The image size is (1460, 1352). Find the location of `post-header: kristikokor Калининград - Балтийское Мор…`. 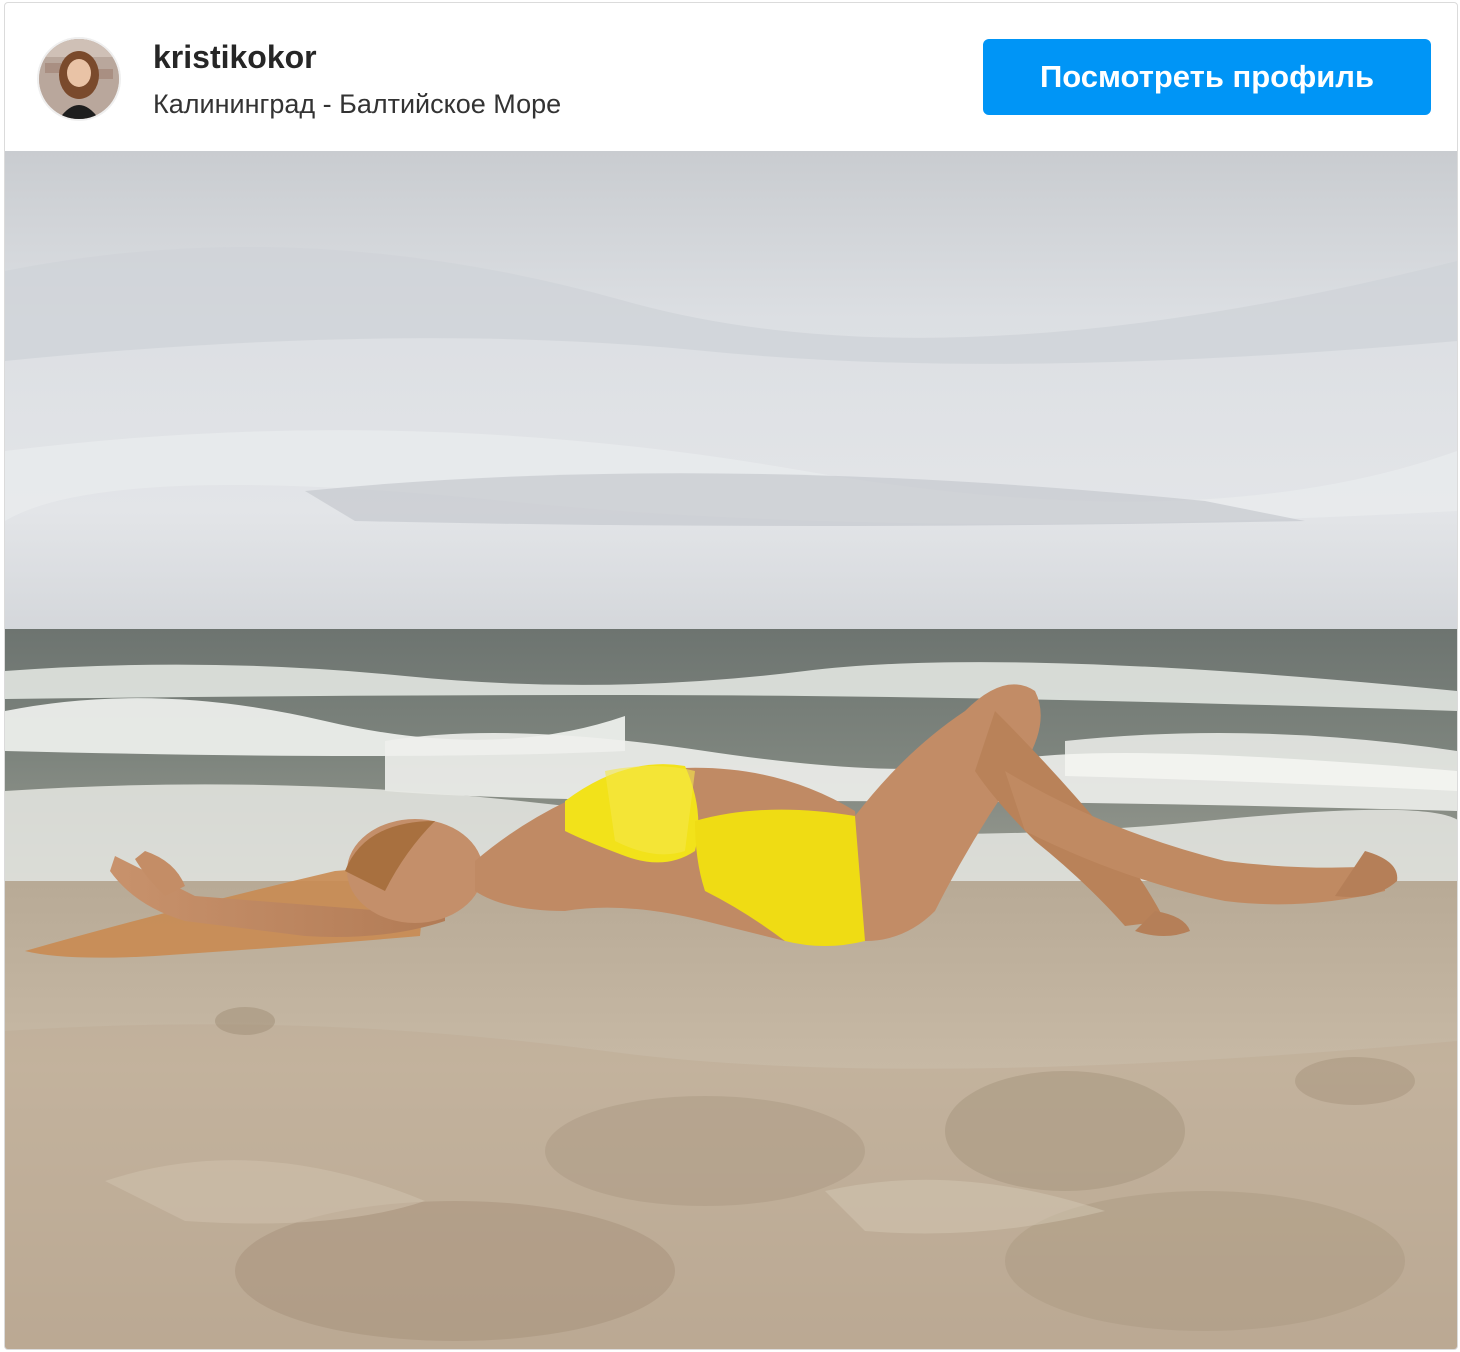

post-header: kristikokor Калининград - Балтийское Мор… is located at coordinates (731, 77).